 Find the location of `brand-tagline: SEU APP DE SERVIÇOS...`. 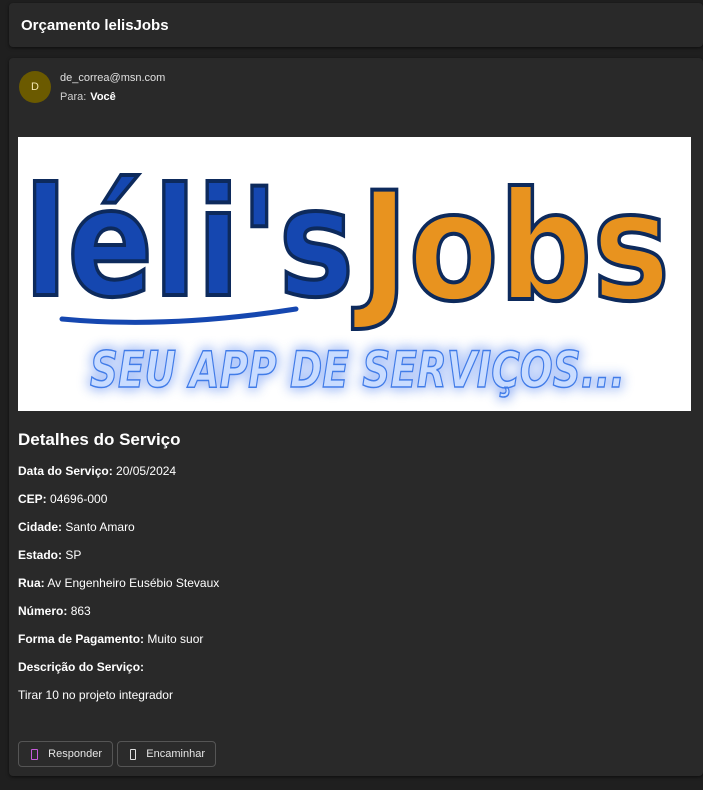

brand-tagline: SEU APP DE SERVIÇOS... is located at coordinates (357, 370).